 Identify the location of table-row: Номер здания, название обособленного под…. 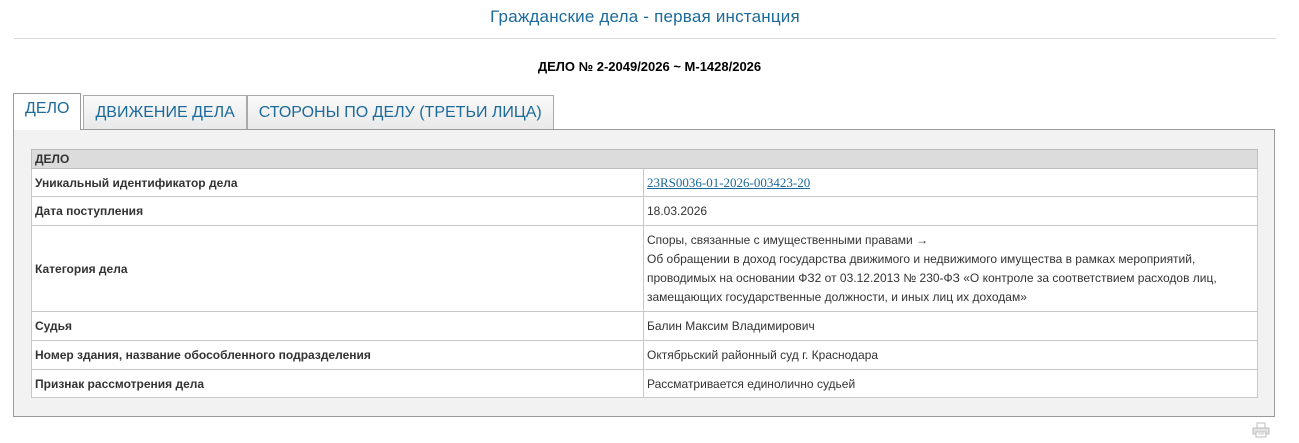
(644, 355).